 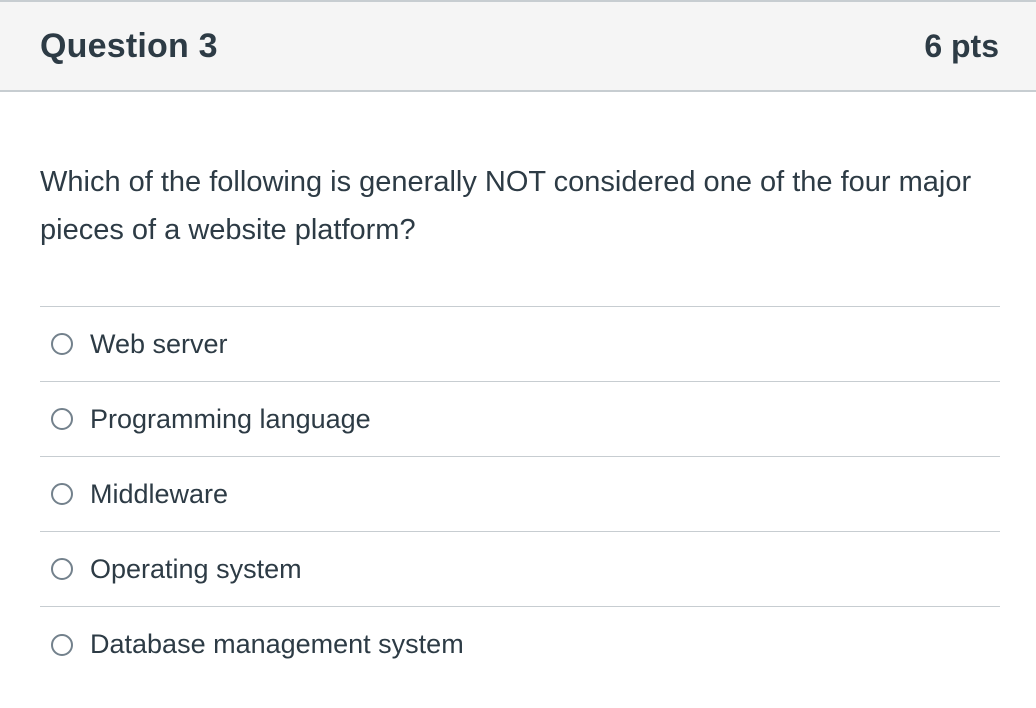 What do you see at coordinates (277, 644) in the screenshot?
I see `answer-label: Database management system` at bounding box center [277, 644].